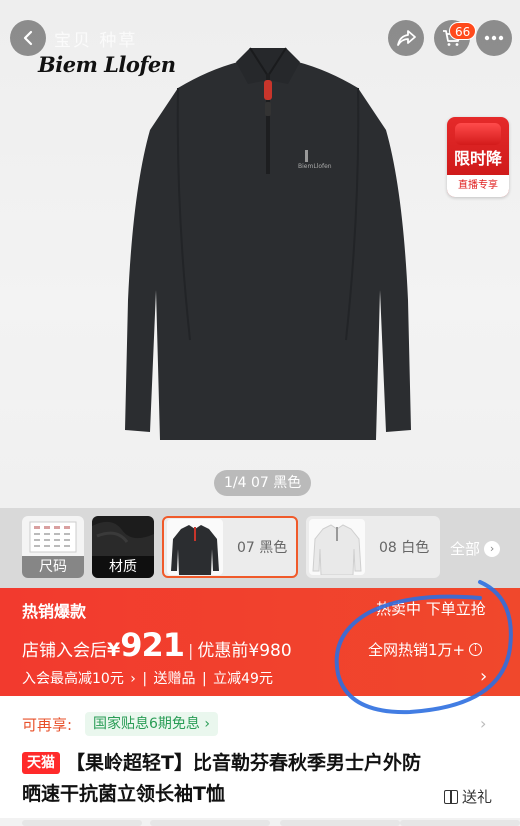  Describe the element at coordinates (373, 547) in the screenshot. I see `variant-white: 08 白色` at that location.